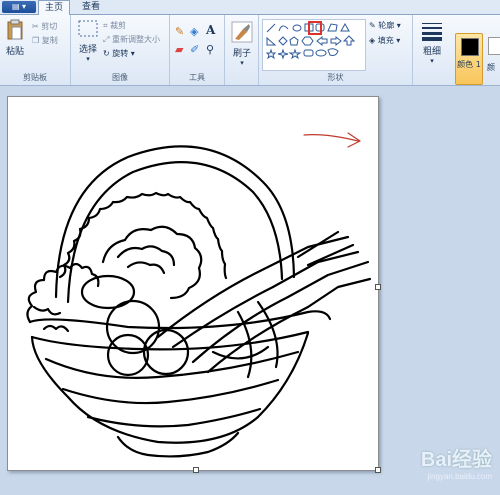 The image size is (500, 495). Describe the element at coordinates (432, 61) in the screenshot. I see `size-dropdown-icon: ▾` at that location.